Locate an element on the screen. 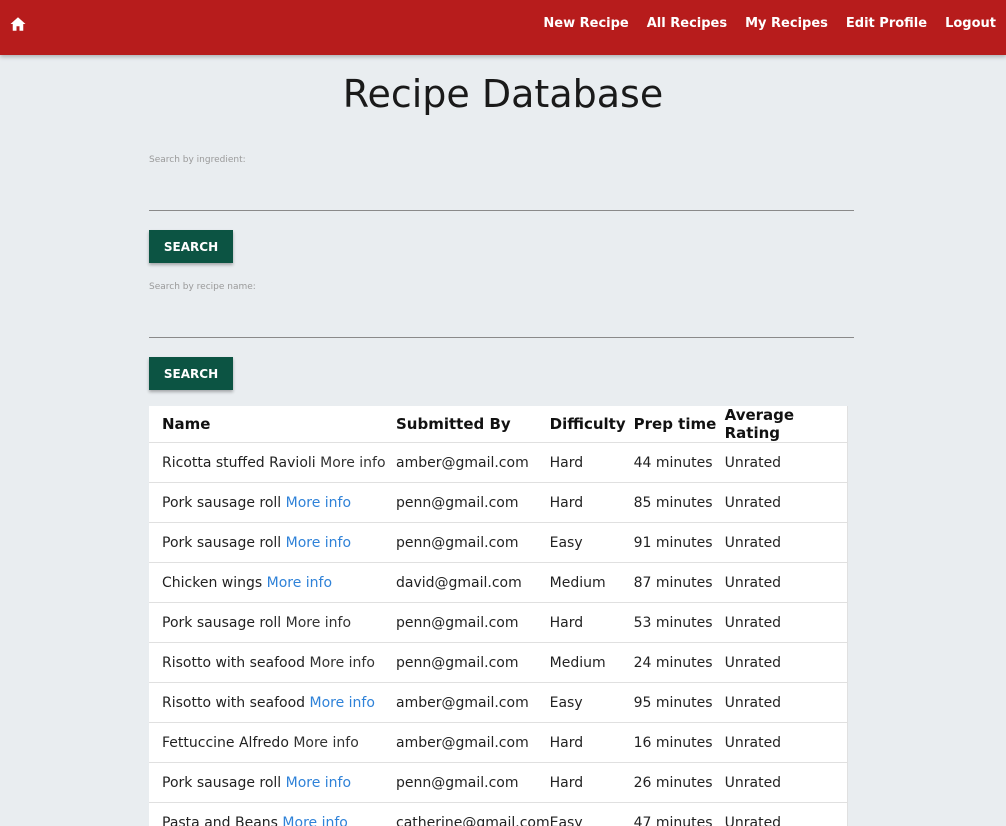  nav-all-recipes: All Recipes is located at coordinates (687, 23).